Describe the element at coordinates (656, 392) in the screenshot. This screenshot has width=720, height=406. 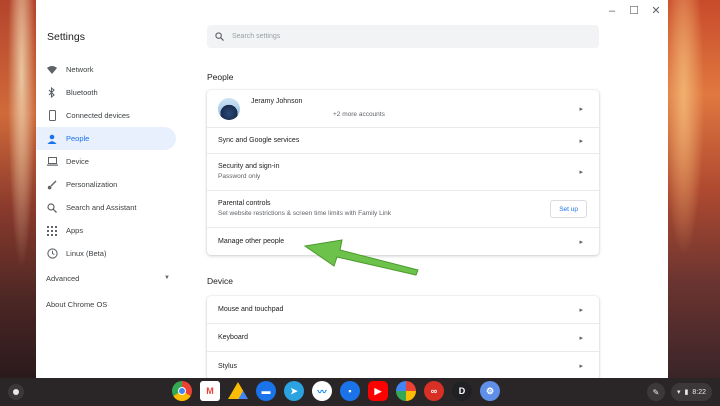
I see `stylus-tools-icon: ✎` at that location.